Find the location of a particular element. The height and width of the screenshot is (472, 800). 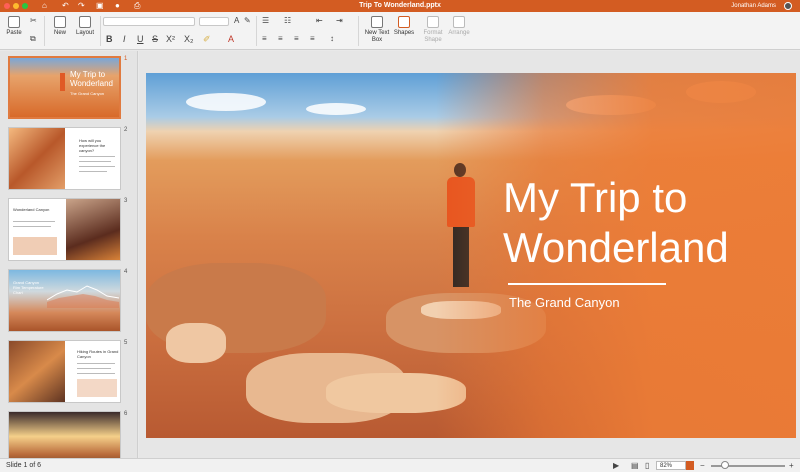

layout-icon is located at coordinates (85, 22).